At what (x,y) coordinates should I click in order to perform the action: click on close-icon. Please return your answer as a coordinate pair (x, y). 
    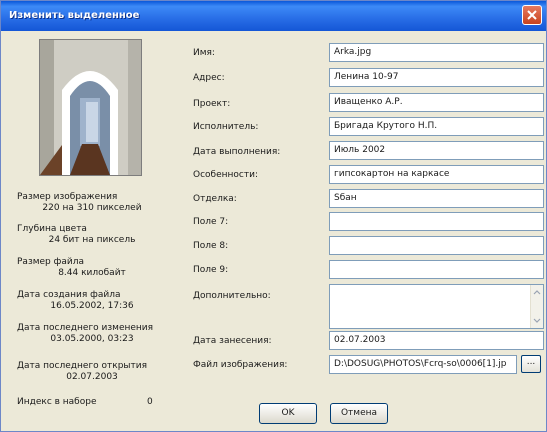
    Looking at the image, I should click on (532, 15).